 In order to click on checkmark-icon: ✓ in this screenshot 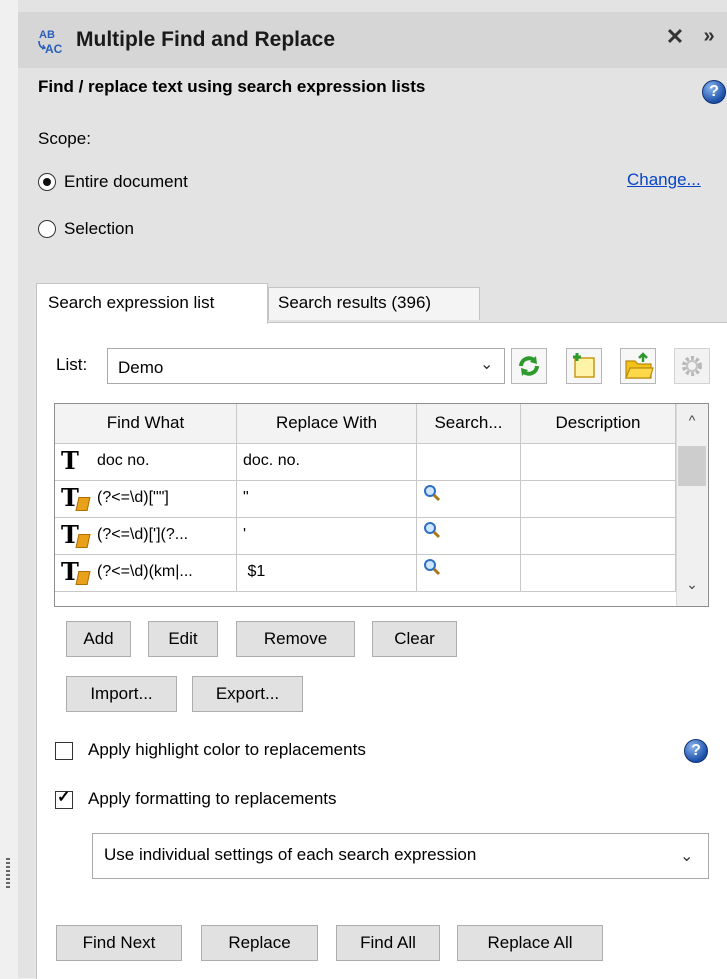, I will do `click(64, 797)`.